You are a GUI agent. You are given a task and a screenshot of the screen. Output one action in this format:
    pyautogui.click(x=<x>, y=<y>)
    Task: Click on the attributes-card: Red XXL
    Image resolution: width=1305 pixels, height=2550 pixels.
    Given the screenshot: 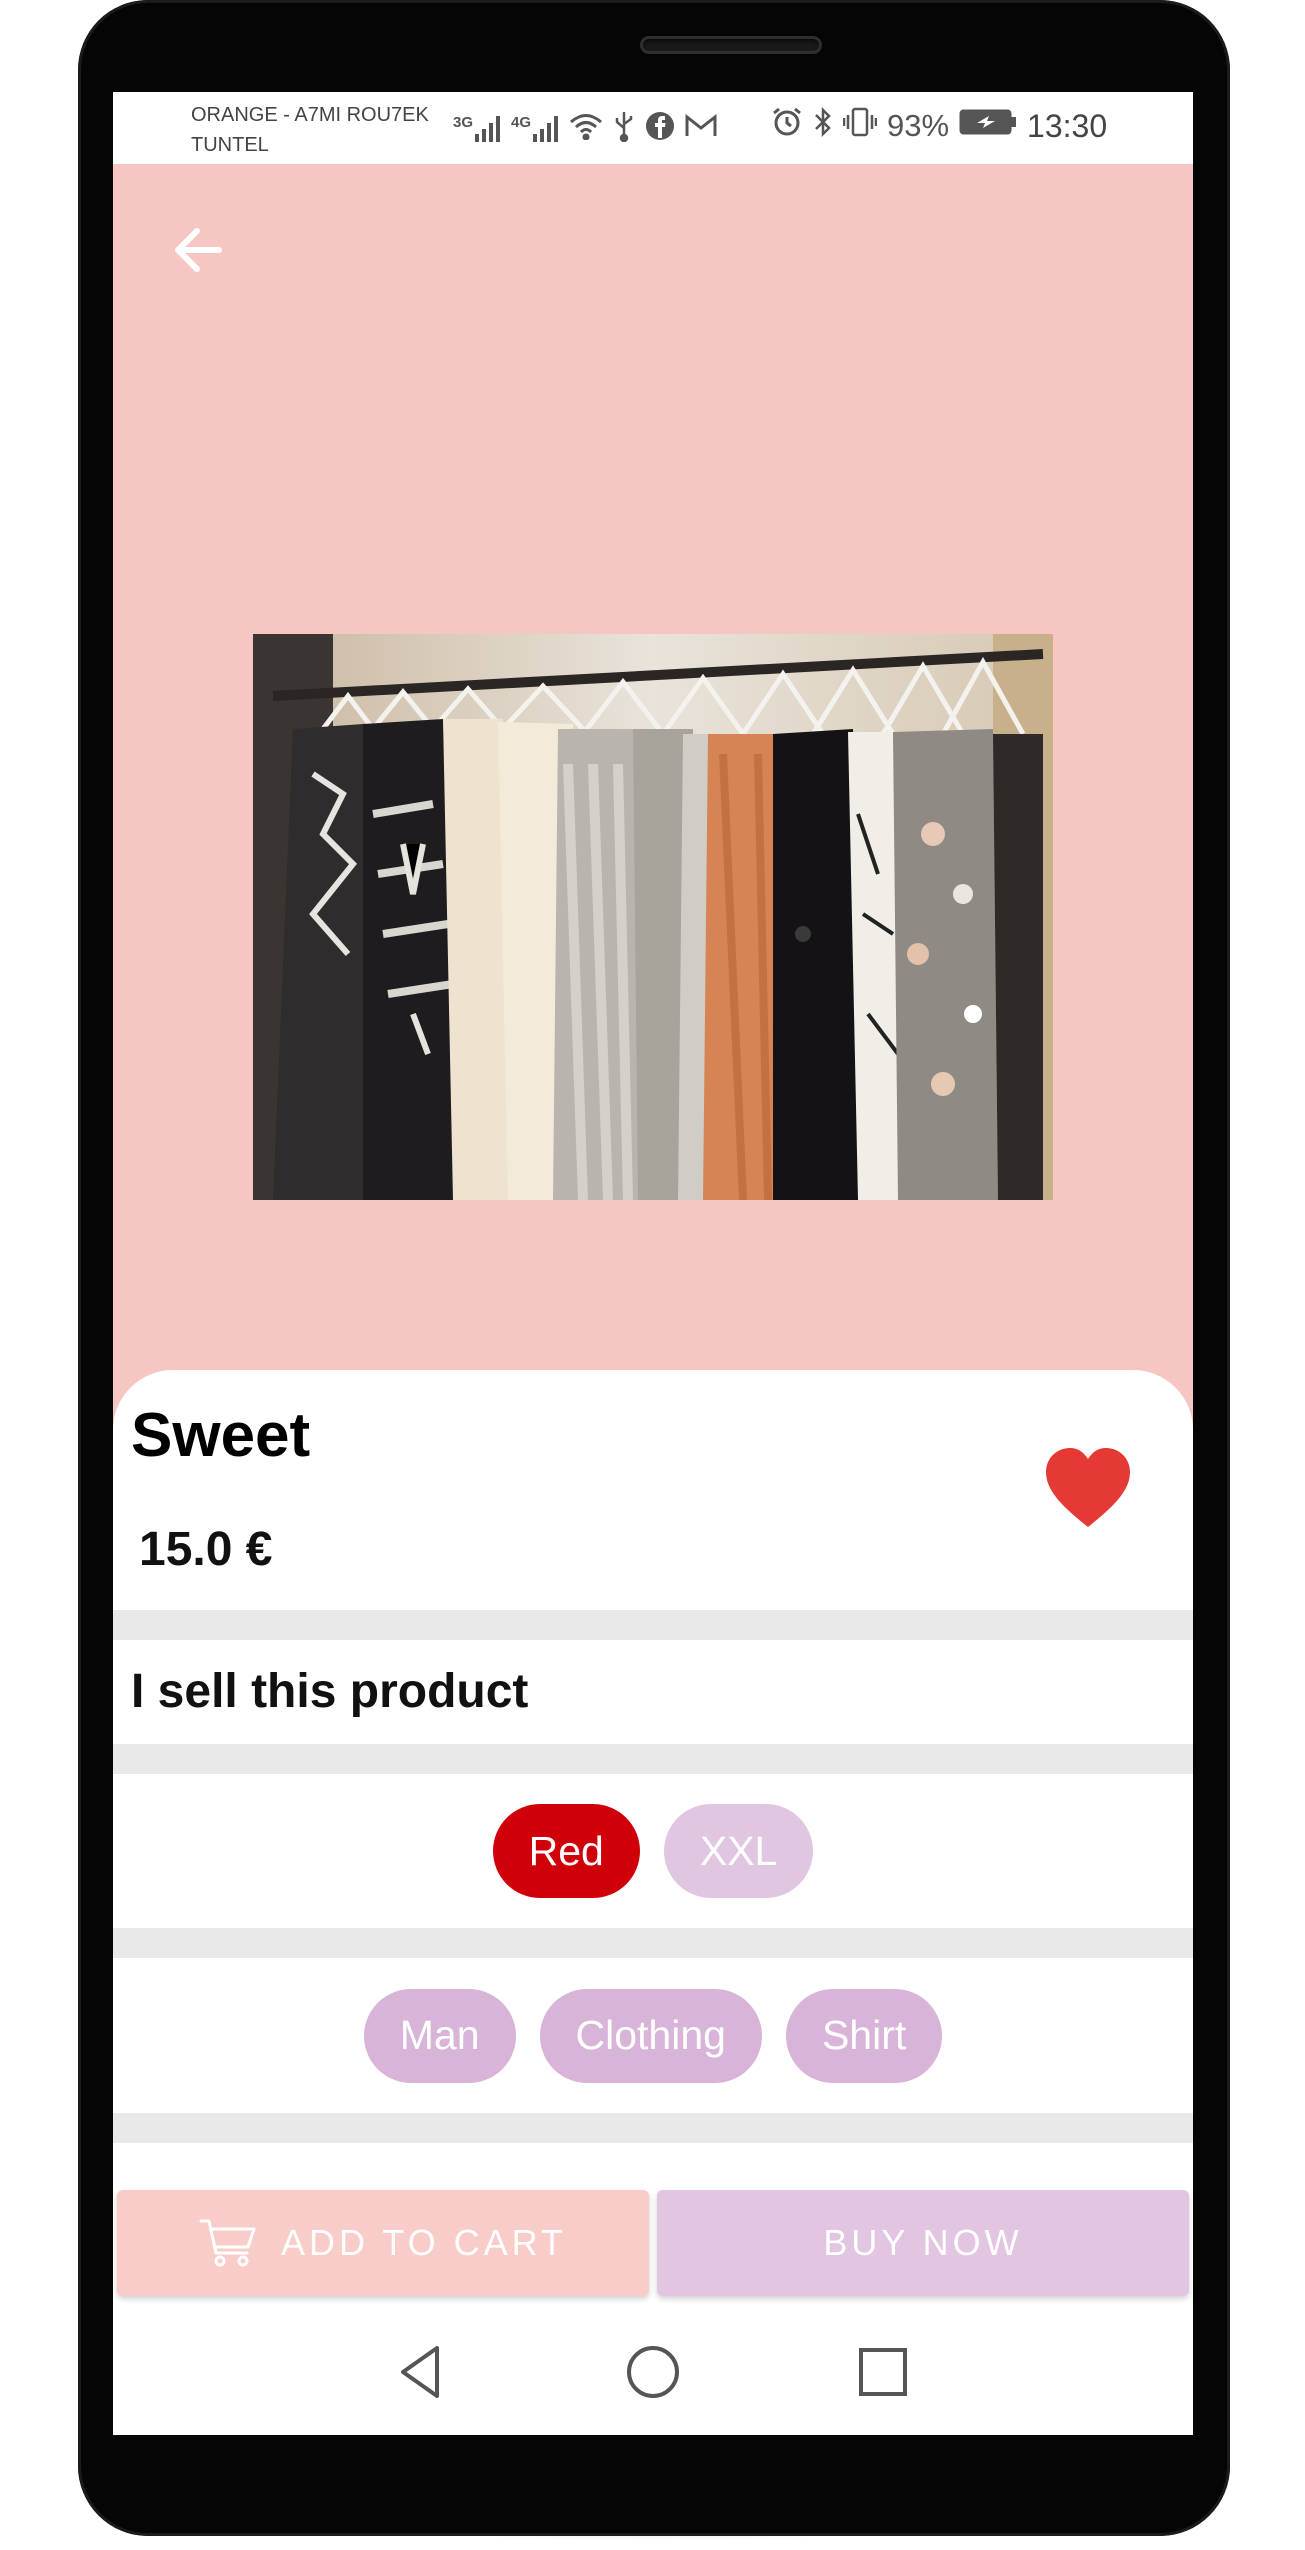 What is the action you would take?
    pyautogui.click(x=653, y=1851)
    